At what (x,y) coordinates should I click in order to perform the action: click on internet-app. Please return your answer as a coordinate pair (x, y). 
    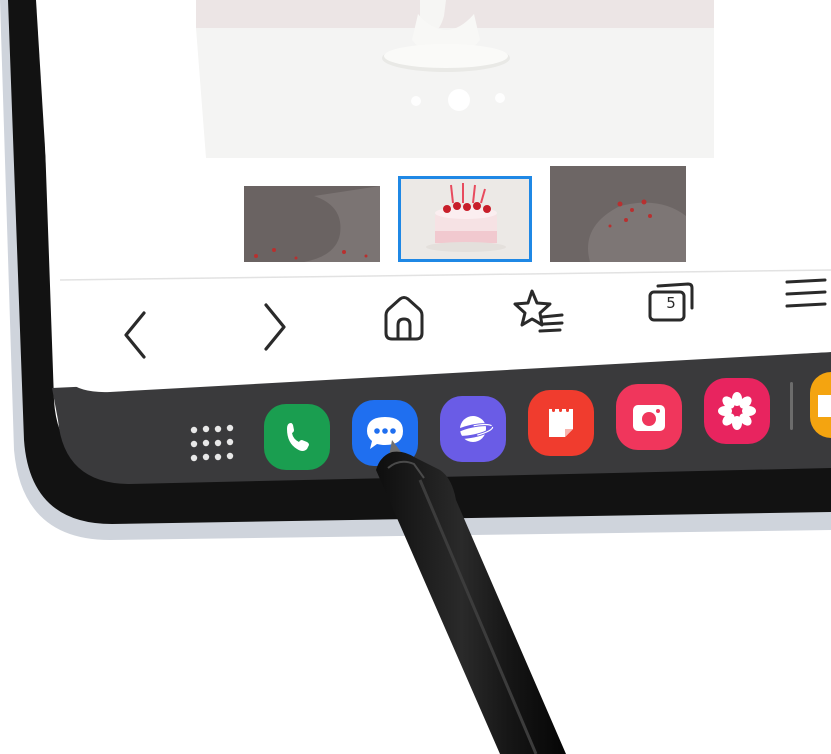
    Looking at the image, I should click on (473, 429).